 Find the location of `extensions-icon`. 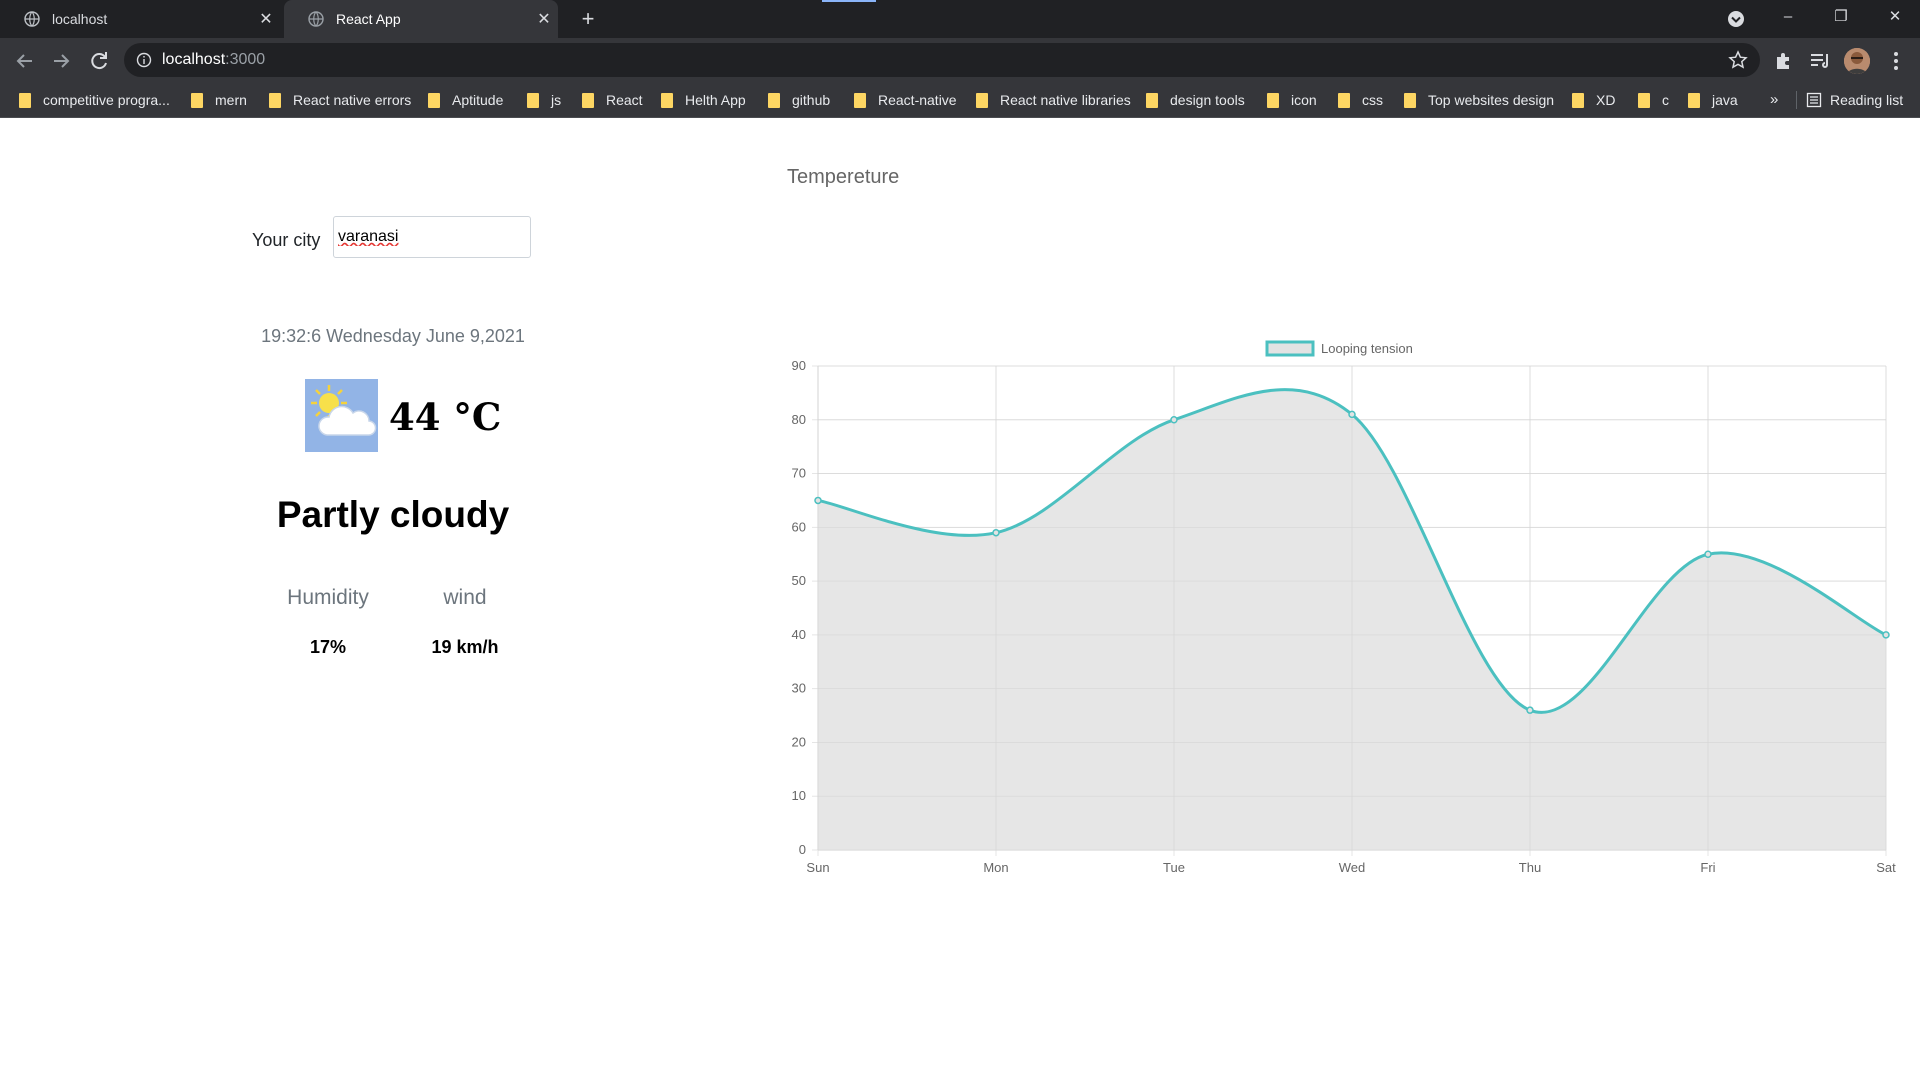

extensions-icon is located at coordinates (1784, 61).